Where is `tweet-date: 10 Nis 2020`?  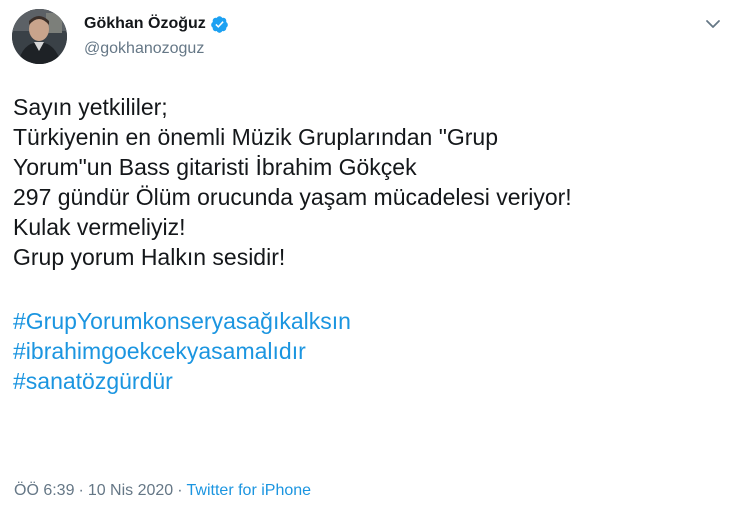 tweet-date: 10 Nis 2020 is located at coordinates (130, 490).